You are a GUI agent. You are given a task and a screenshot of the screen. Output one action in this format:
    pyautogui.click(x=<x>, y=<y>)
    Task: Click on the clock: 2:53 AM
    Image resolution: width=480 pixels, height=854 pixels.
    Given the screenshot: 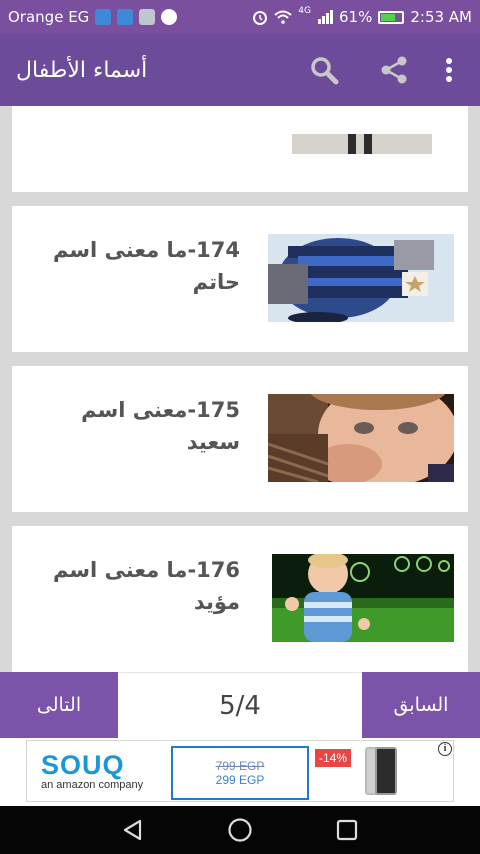 What is the action you would take?
    pyautogui.click(x=441, y=17)
    